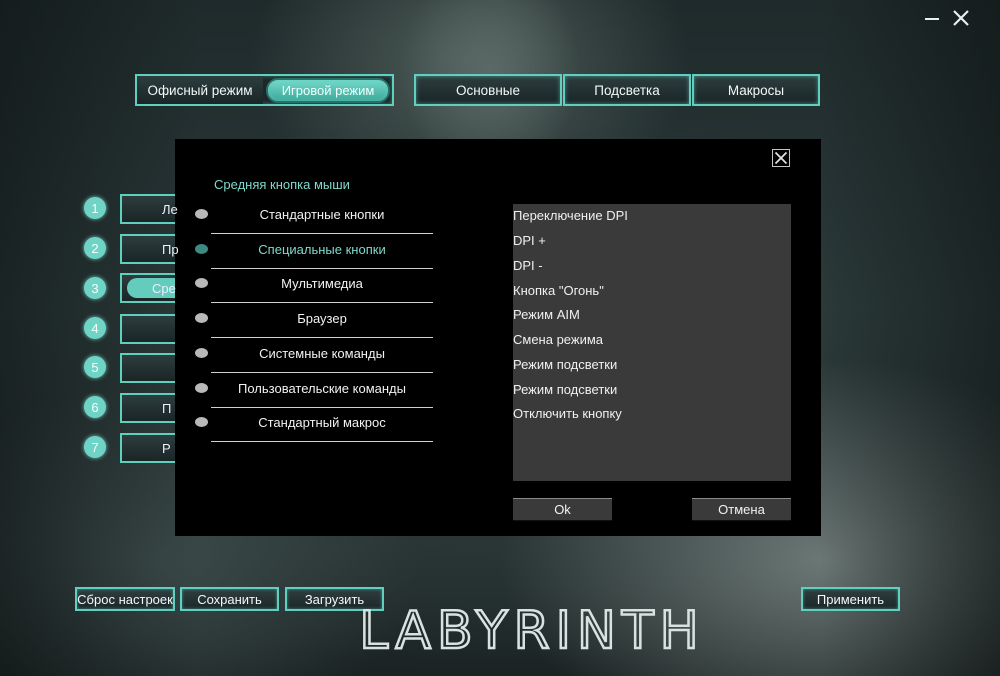  I want to click on category-label: Браузер, so click(322, 318).